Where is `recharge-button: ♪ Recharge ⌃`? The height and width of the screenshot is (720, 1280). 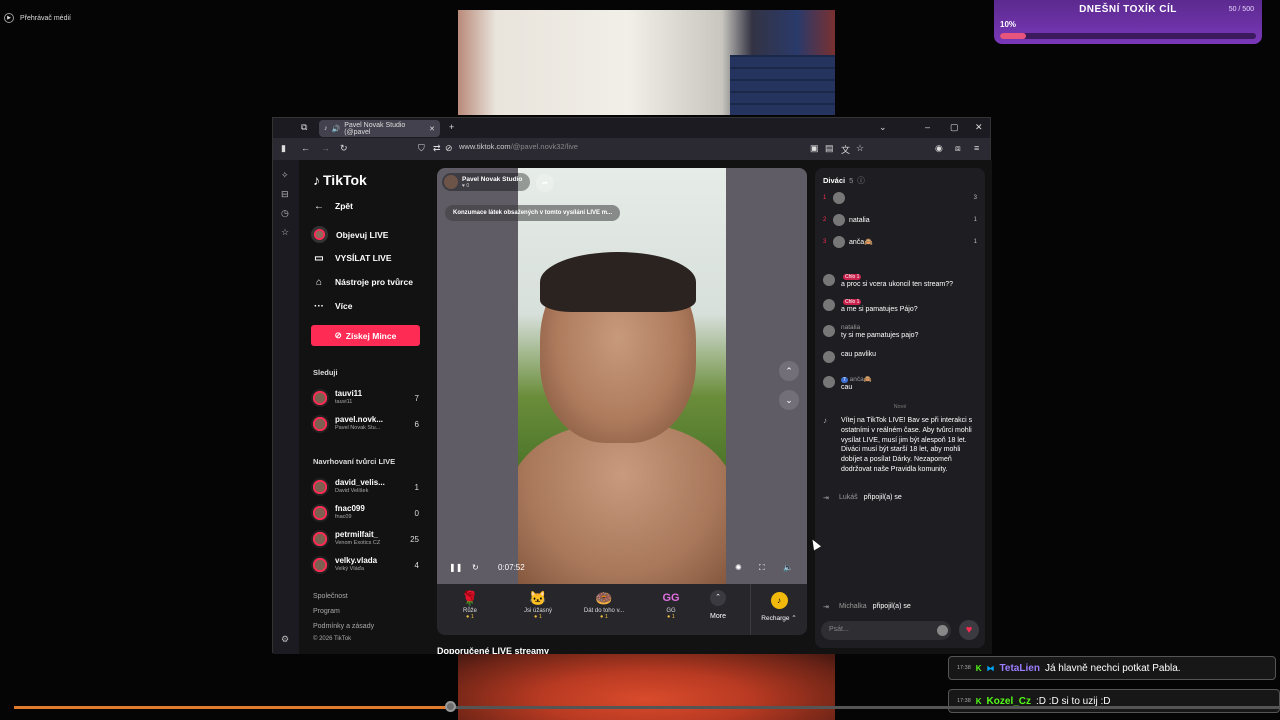
recharge-button: ♪ Recharge ⌃ is located at coordinates (778, 609).